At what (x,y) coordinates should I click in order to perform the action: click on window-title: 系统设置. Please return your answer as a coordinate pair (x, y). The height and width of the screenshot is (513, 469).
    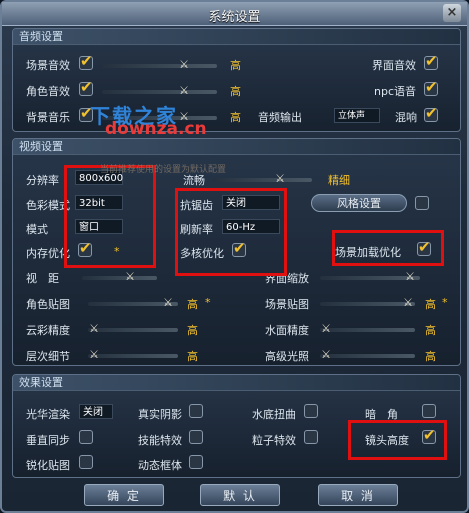
    Looking at the image, I should click on (234, 17).